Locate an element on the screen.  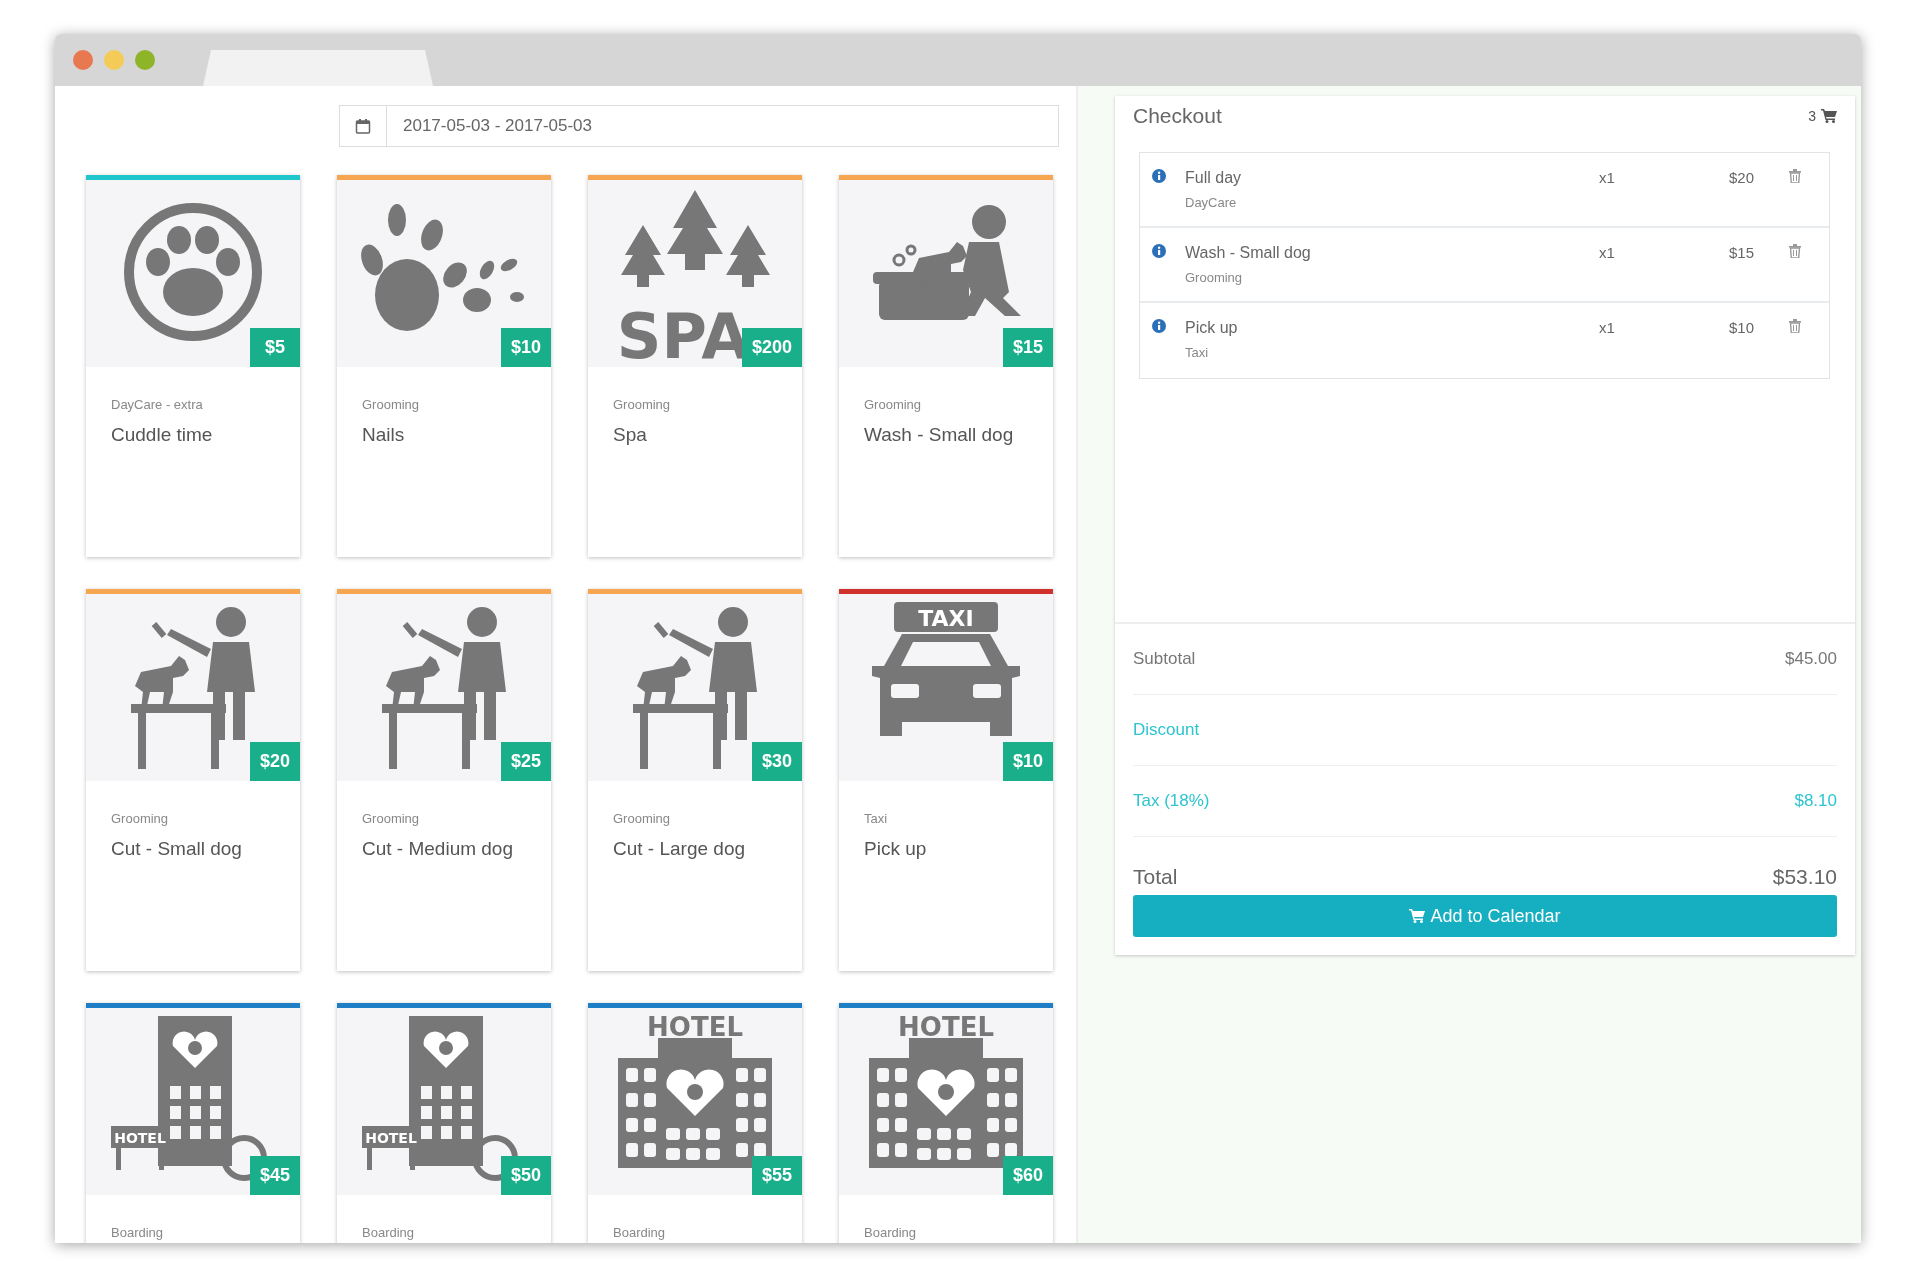
date-range-field: 2017-05-03 - 2017-05-03 is located at coordinates (699, 126).